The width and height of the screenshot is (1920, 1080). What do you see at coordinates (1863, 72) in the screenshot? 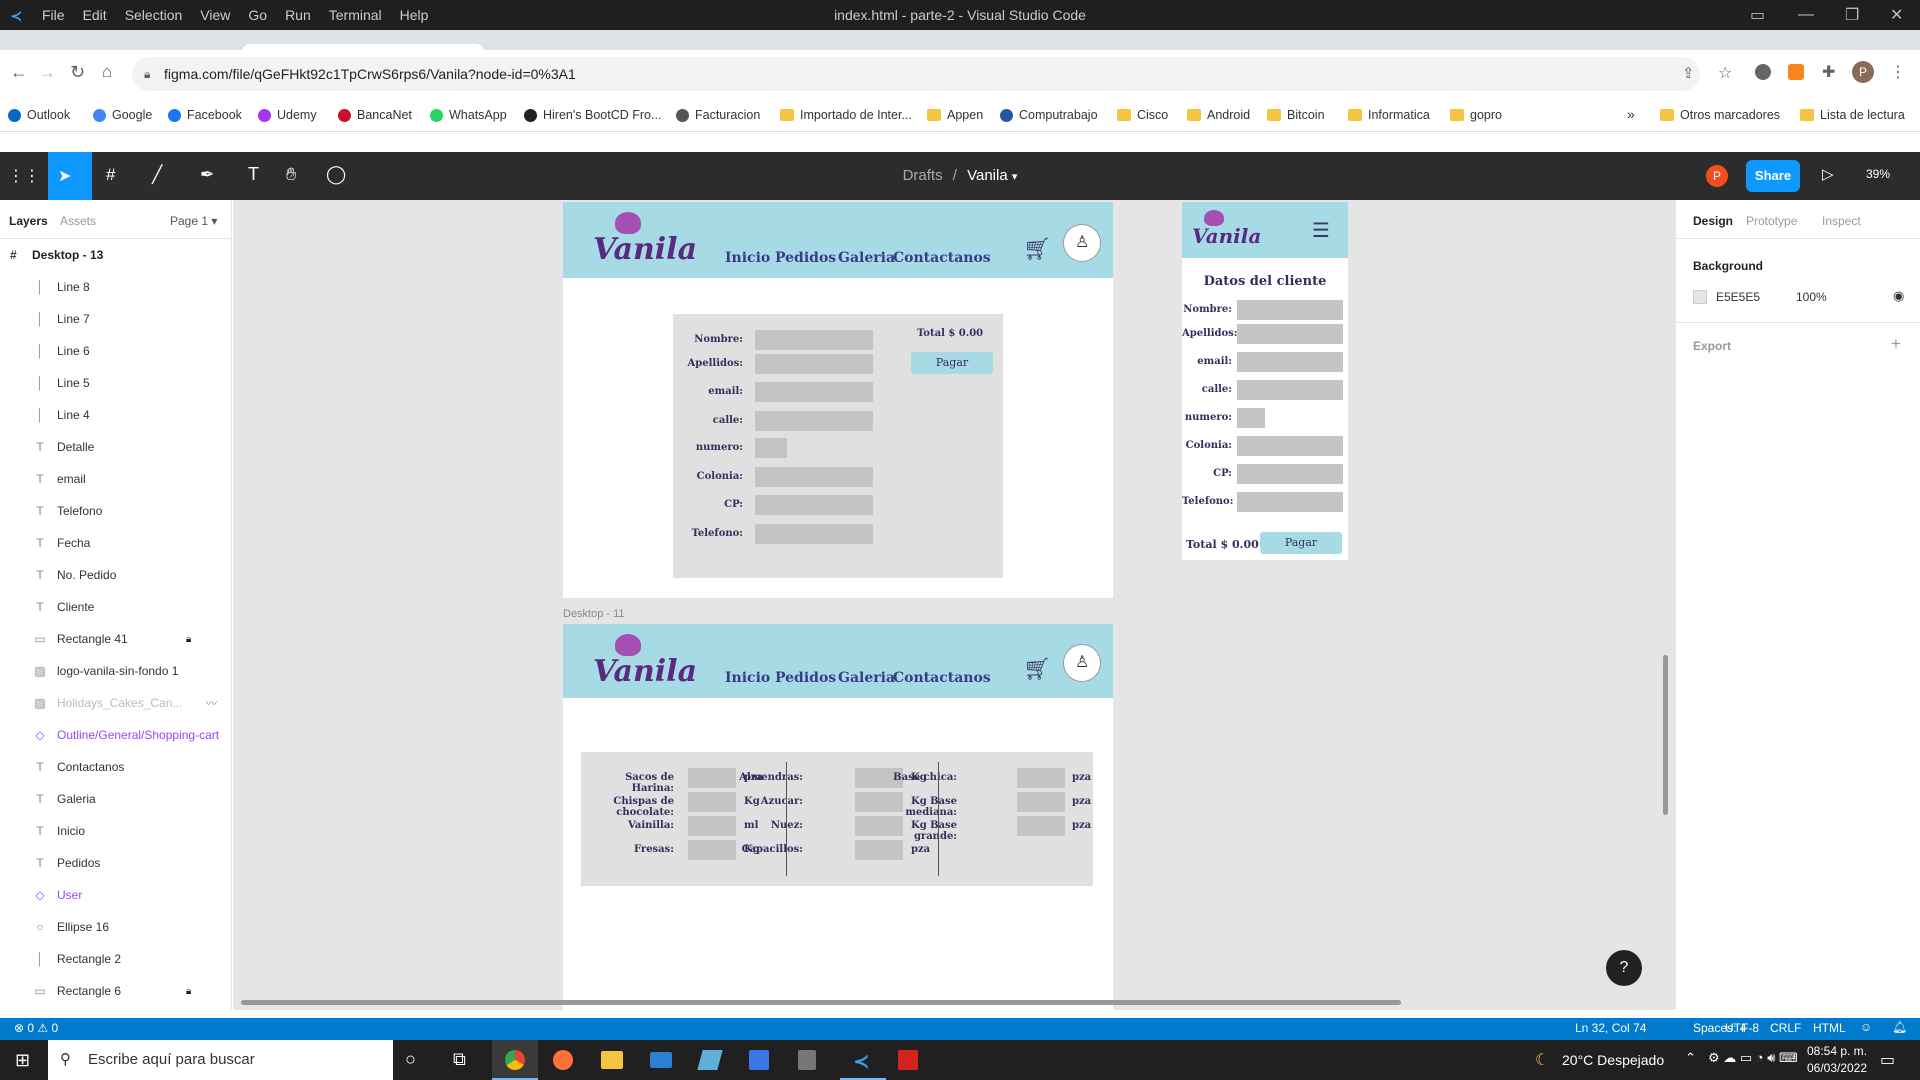
I see `profile-avatar: P` at bounding box center [1863, 72].